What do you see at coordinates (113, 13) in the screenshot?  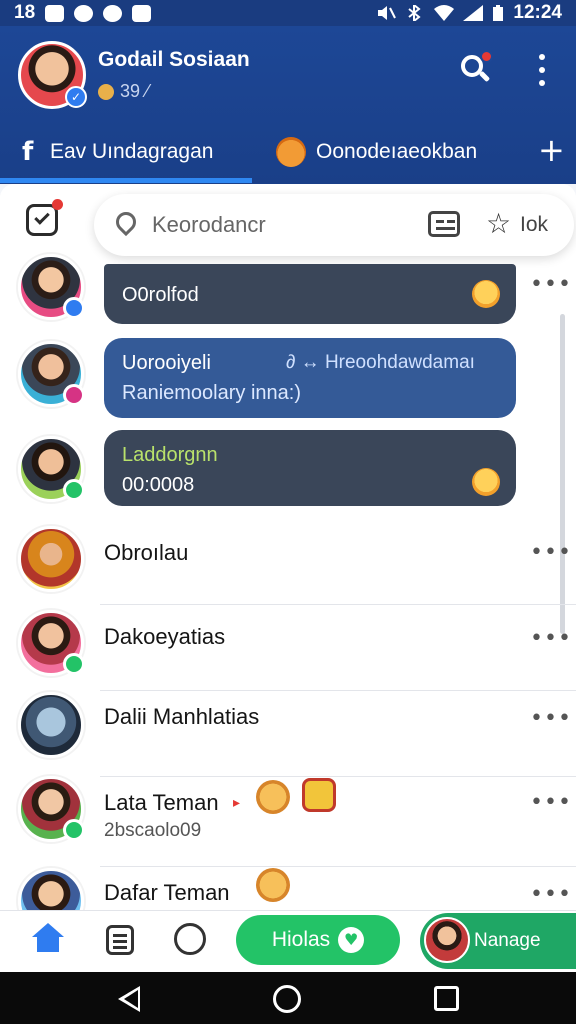 I see `location-icon` at bounding box center [113, 13].